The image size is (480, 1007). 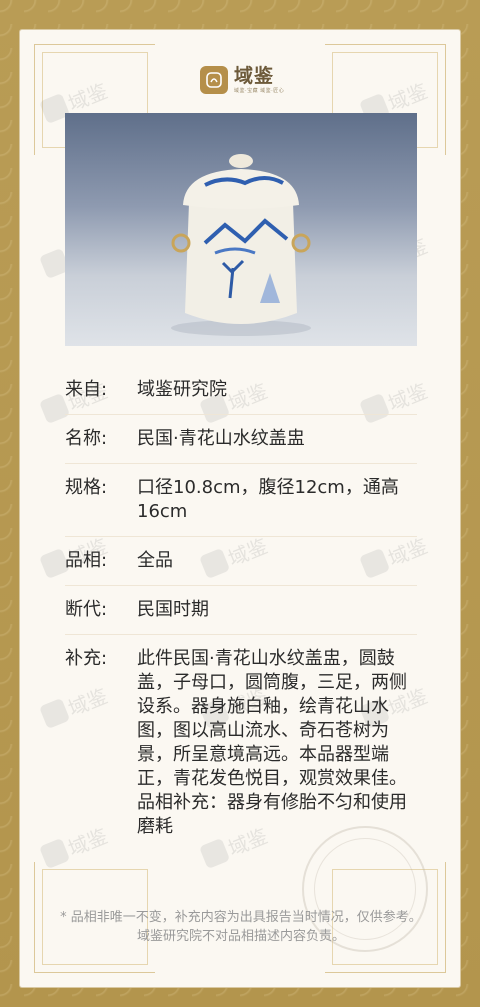 I want to click on logo-icon, so click(x=214, y=80).